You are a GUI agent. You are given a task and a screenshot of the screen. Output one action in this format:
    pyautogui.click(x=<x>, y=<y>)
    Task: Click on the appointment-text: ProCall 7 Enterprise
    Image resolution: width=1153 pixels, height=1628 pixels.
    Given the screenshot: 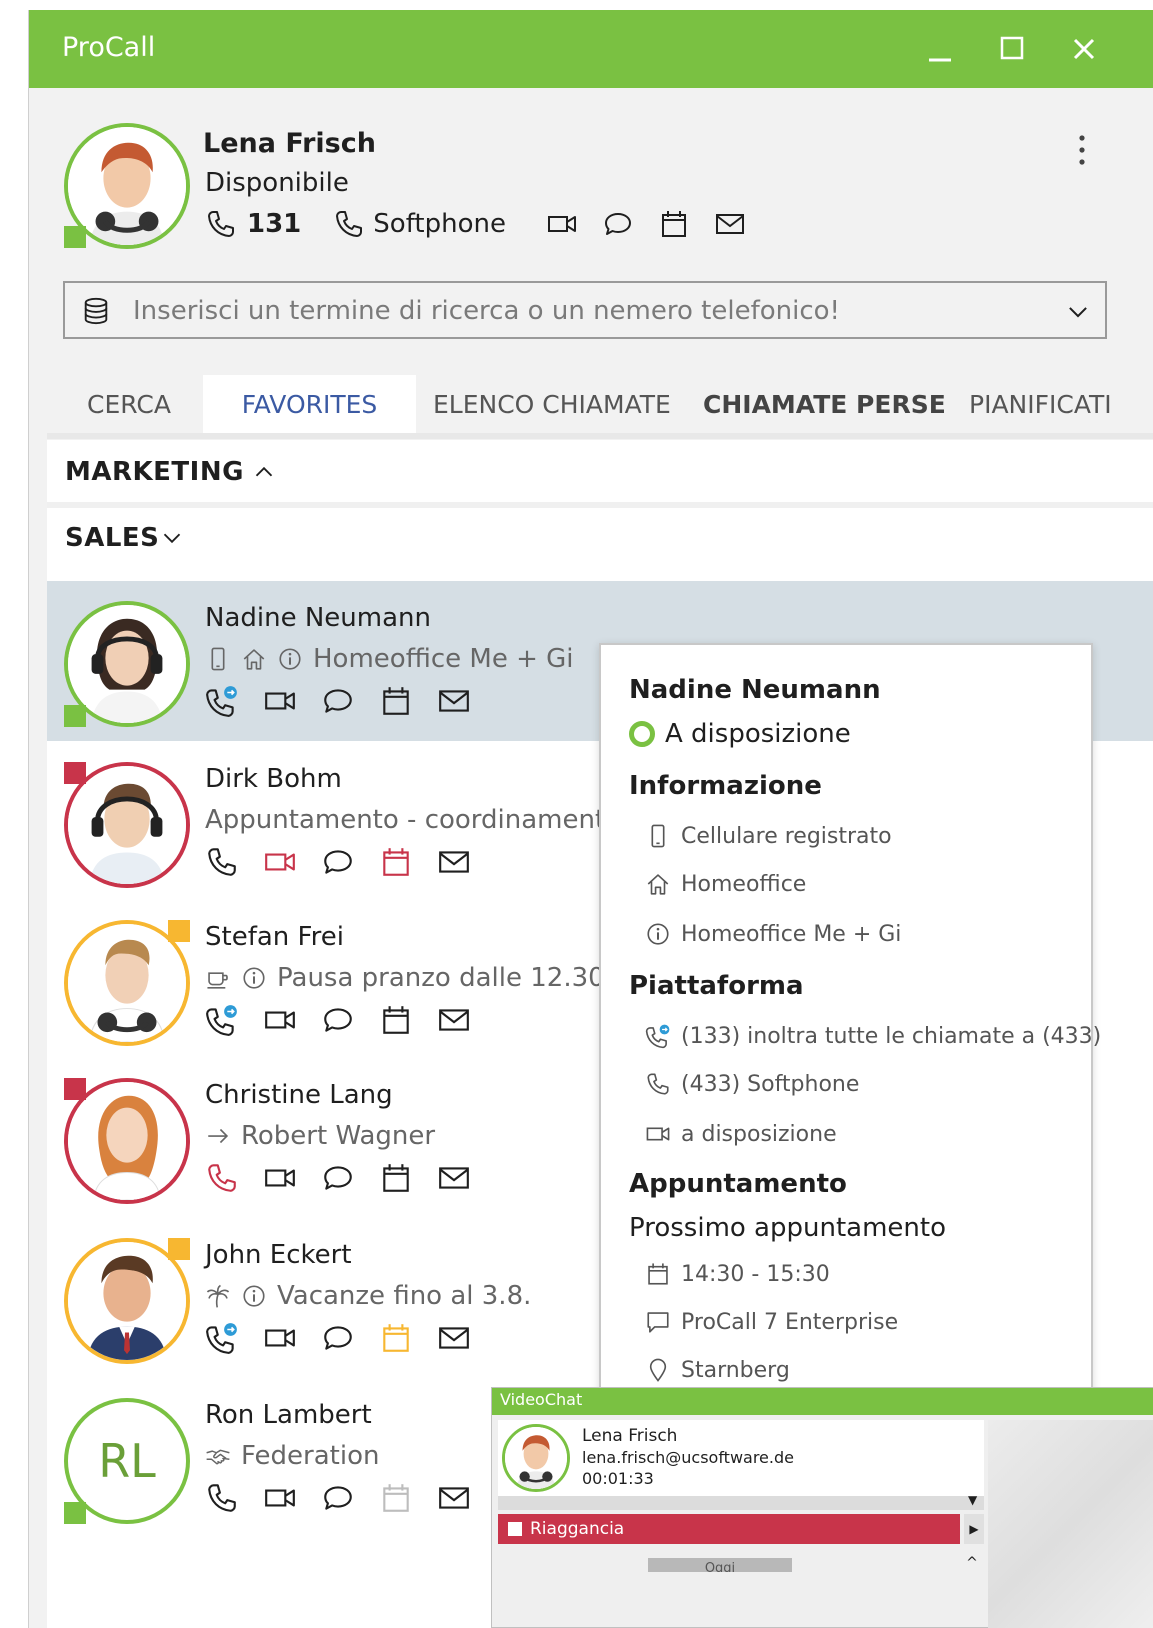 What is the action you would take?
    pyautogui.click(x=790, y=1322)
    